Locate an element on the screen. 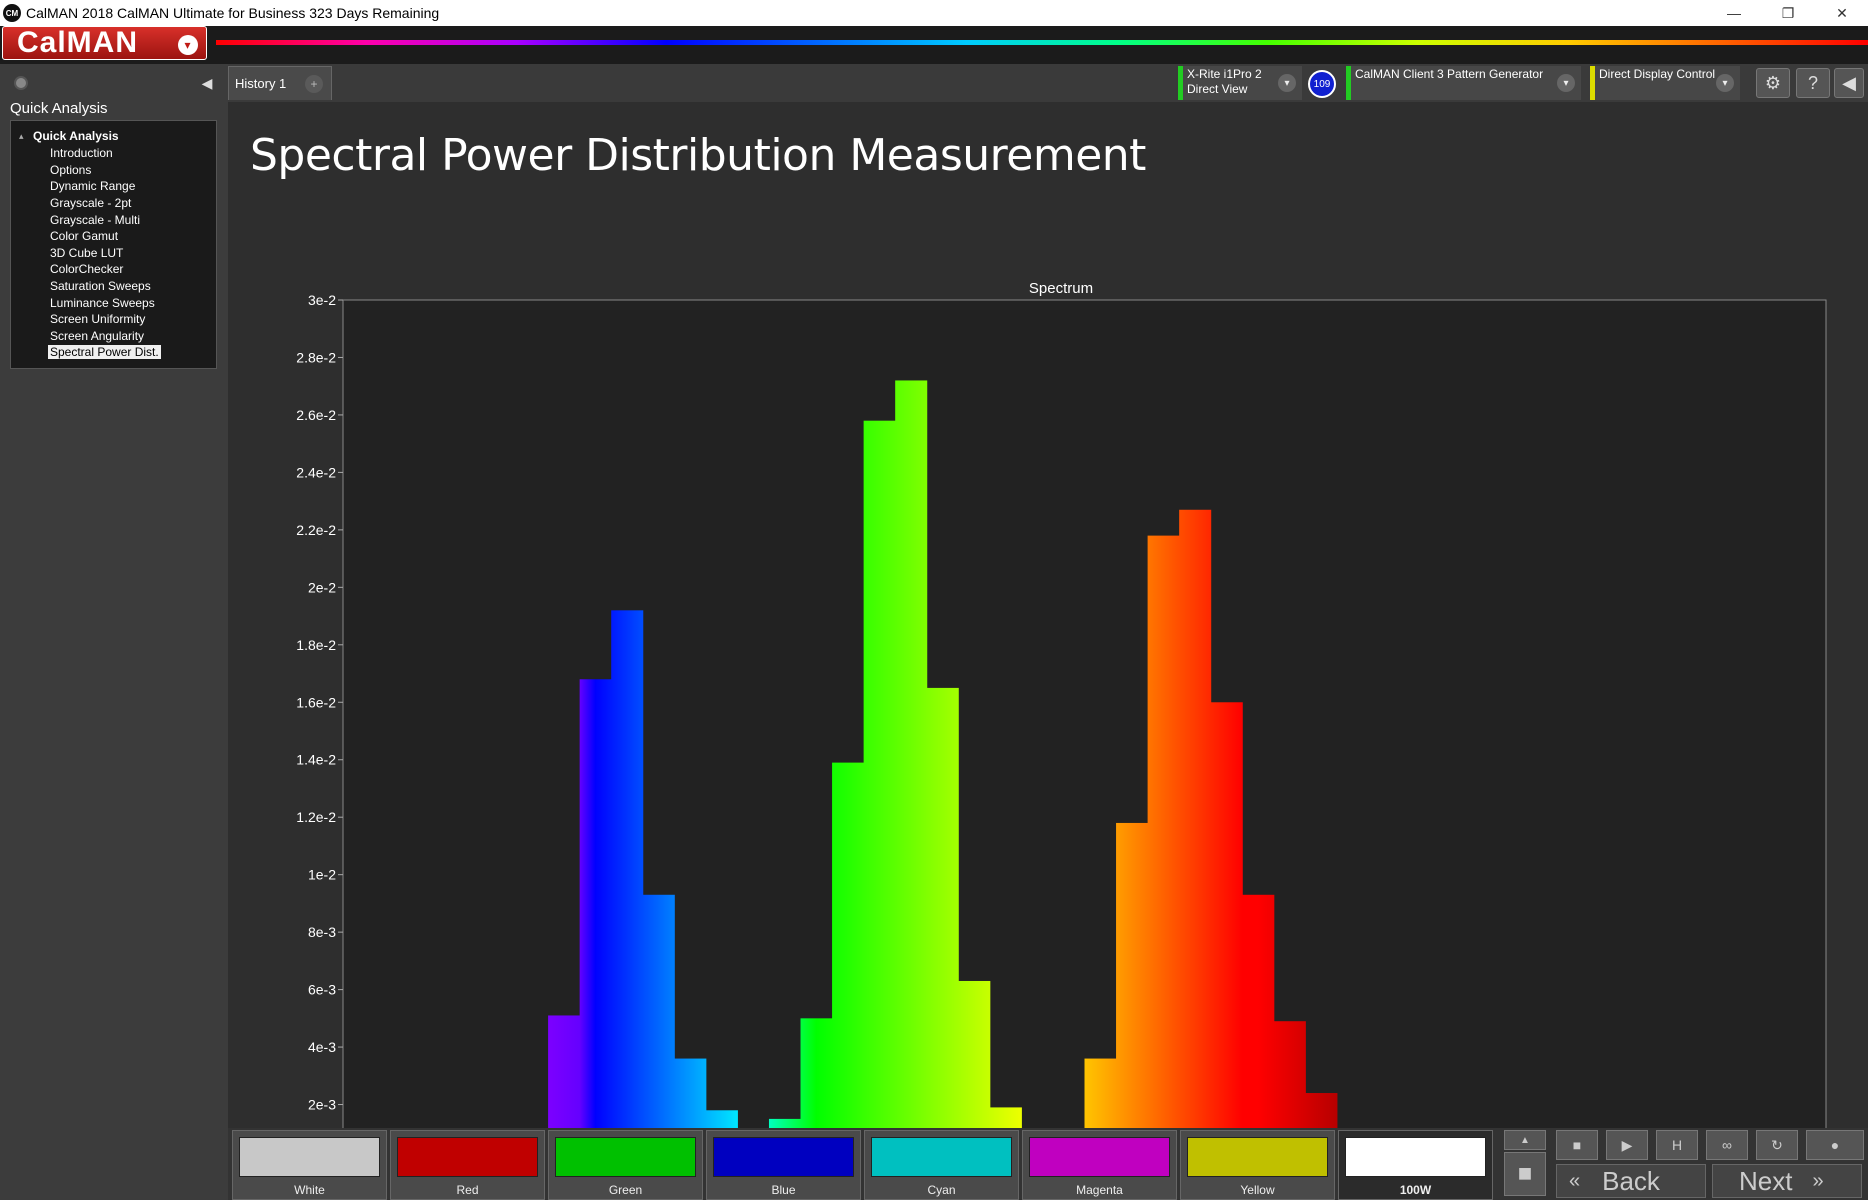 The height and width of the screenshot is (1200, 1868). page-title: Spectral Power Distribution Measurement is located at coordinates (698, 155).